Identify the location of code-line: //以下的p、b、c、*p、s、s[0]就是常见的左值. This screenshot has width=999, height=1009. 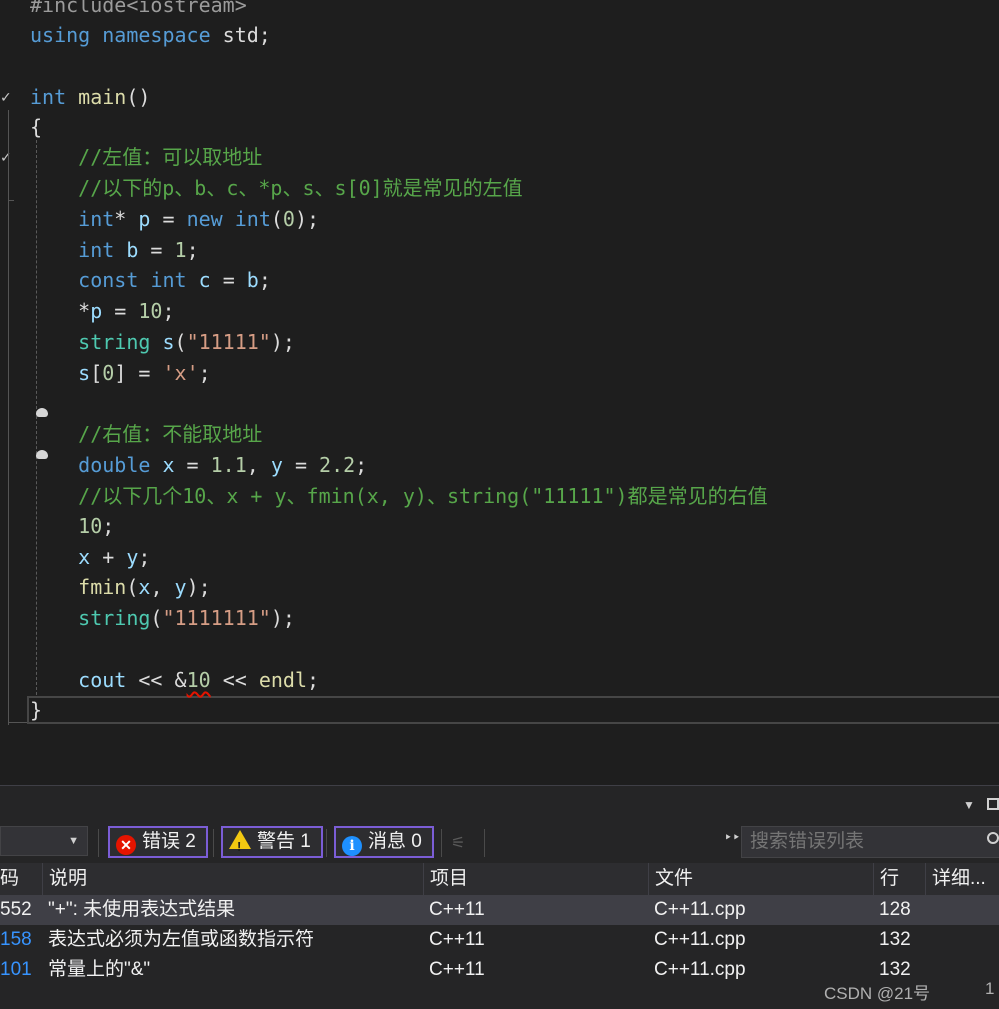
(276, 188).